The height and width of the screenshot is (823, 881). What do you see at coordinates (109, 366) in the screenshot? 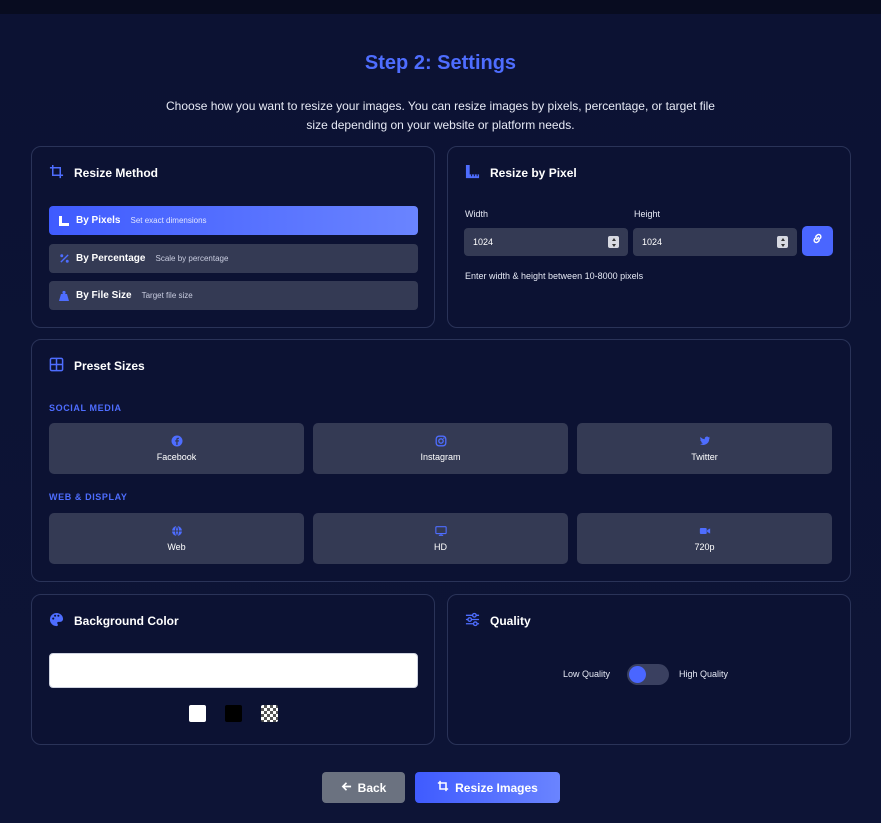
I see `preset-sizes-title: Preset Sizes` at bounding box center [109, 366].